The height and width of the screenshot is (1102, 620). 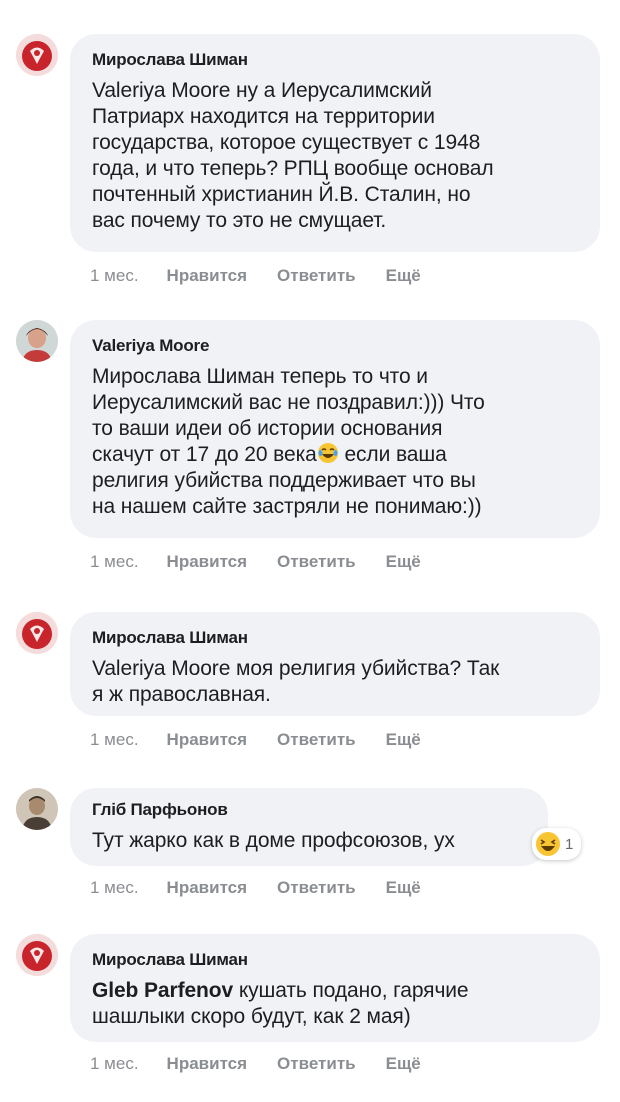 What do you see at coordinates (273, 840) in the screenshot?
I see `comment-text: Тут жарко как в доме профсоюзов, ух` at bounding box center [273, 840].